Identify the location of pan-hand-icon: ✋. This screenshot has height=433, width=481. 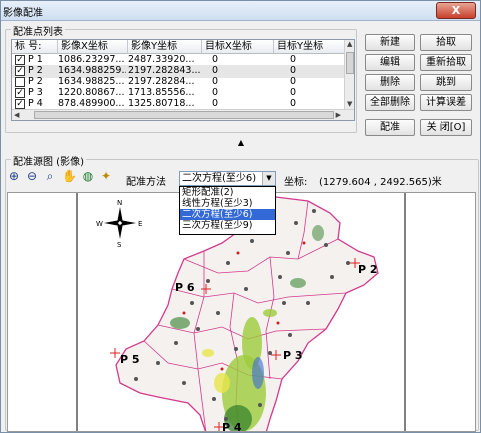
(69, 176).